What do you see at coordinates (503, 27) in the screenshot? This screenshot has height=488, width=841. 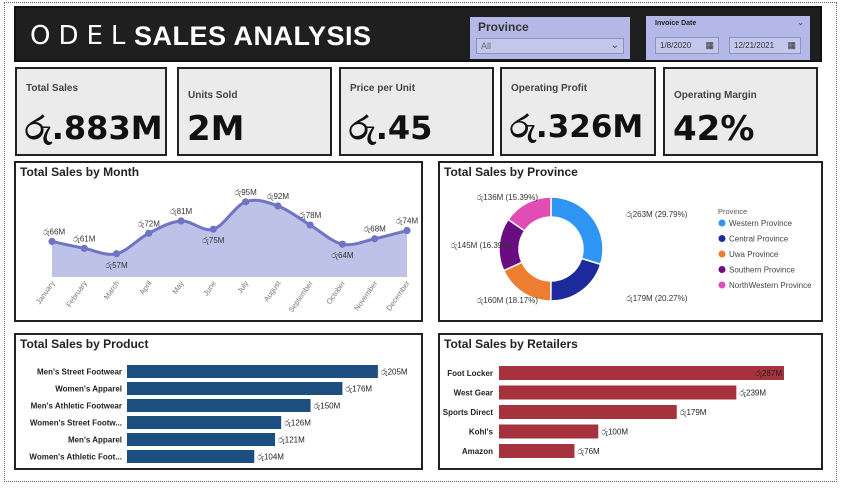 I see `province-slicer-label: Province` at bounding box center [503, 27].